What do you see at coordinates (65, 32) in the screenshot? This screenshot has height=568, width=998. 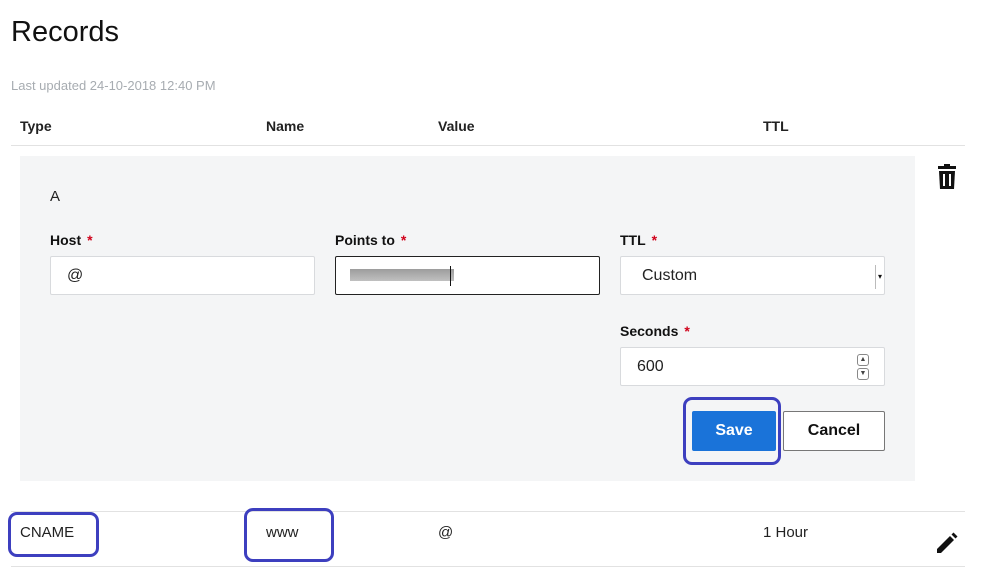 I see `page-title: Records` at bounding box center [65, 32].